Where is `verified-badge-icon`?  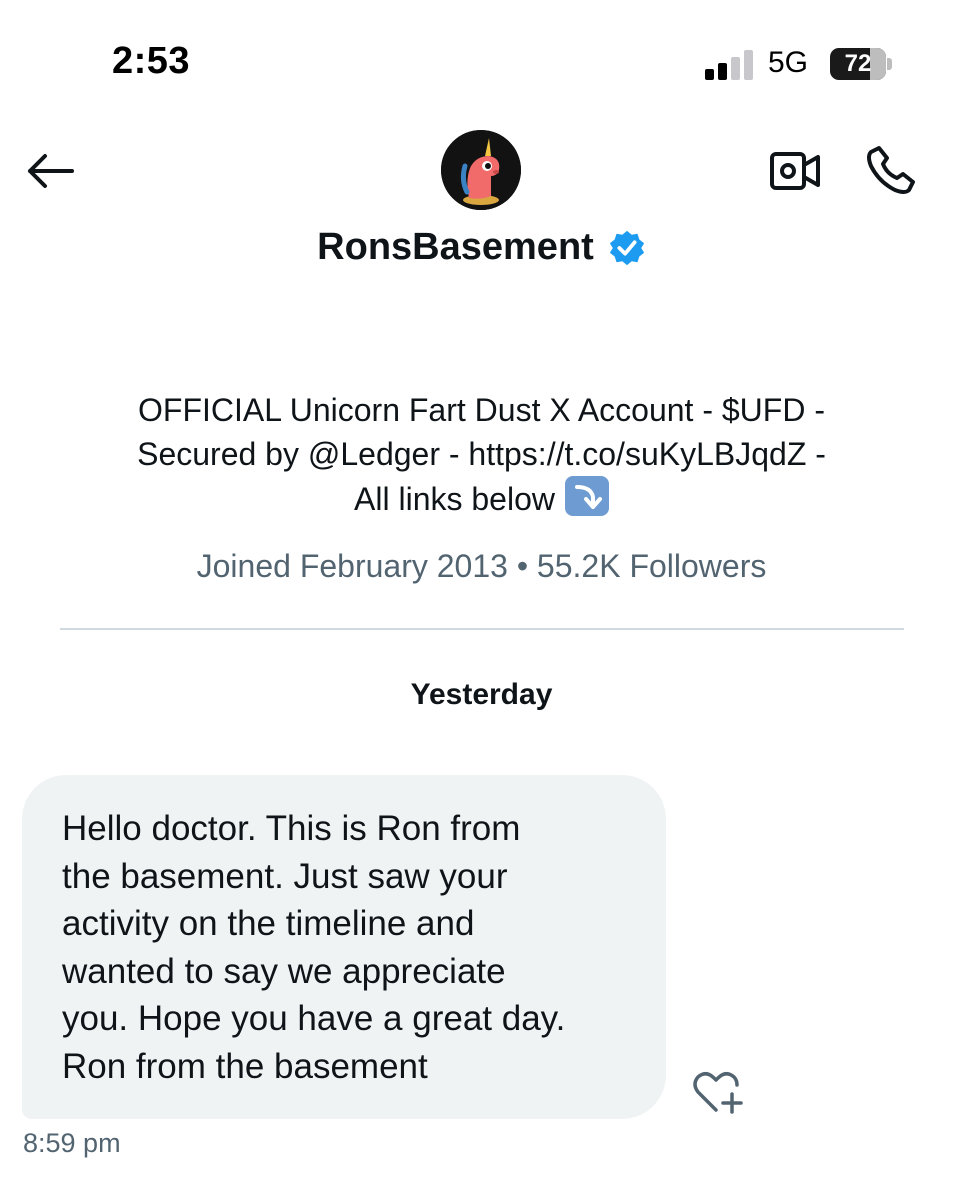
verified-badge-icon is located at coordinates (626, 247).